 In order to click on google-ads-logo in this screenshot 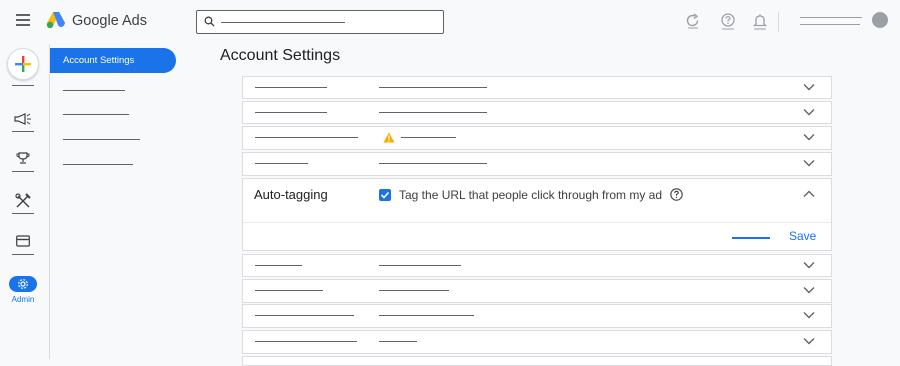, I will do `click(55, 20)`.